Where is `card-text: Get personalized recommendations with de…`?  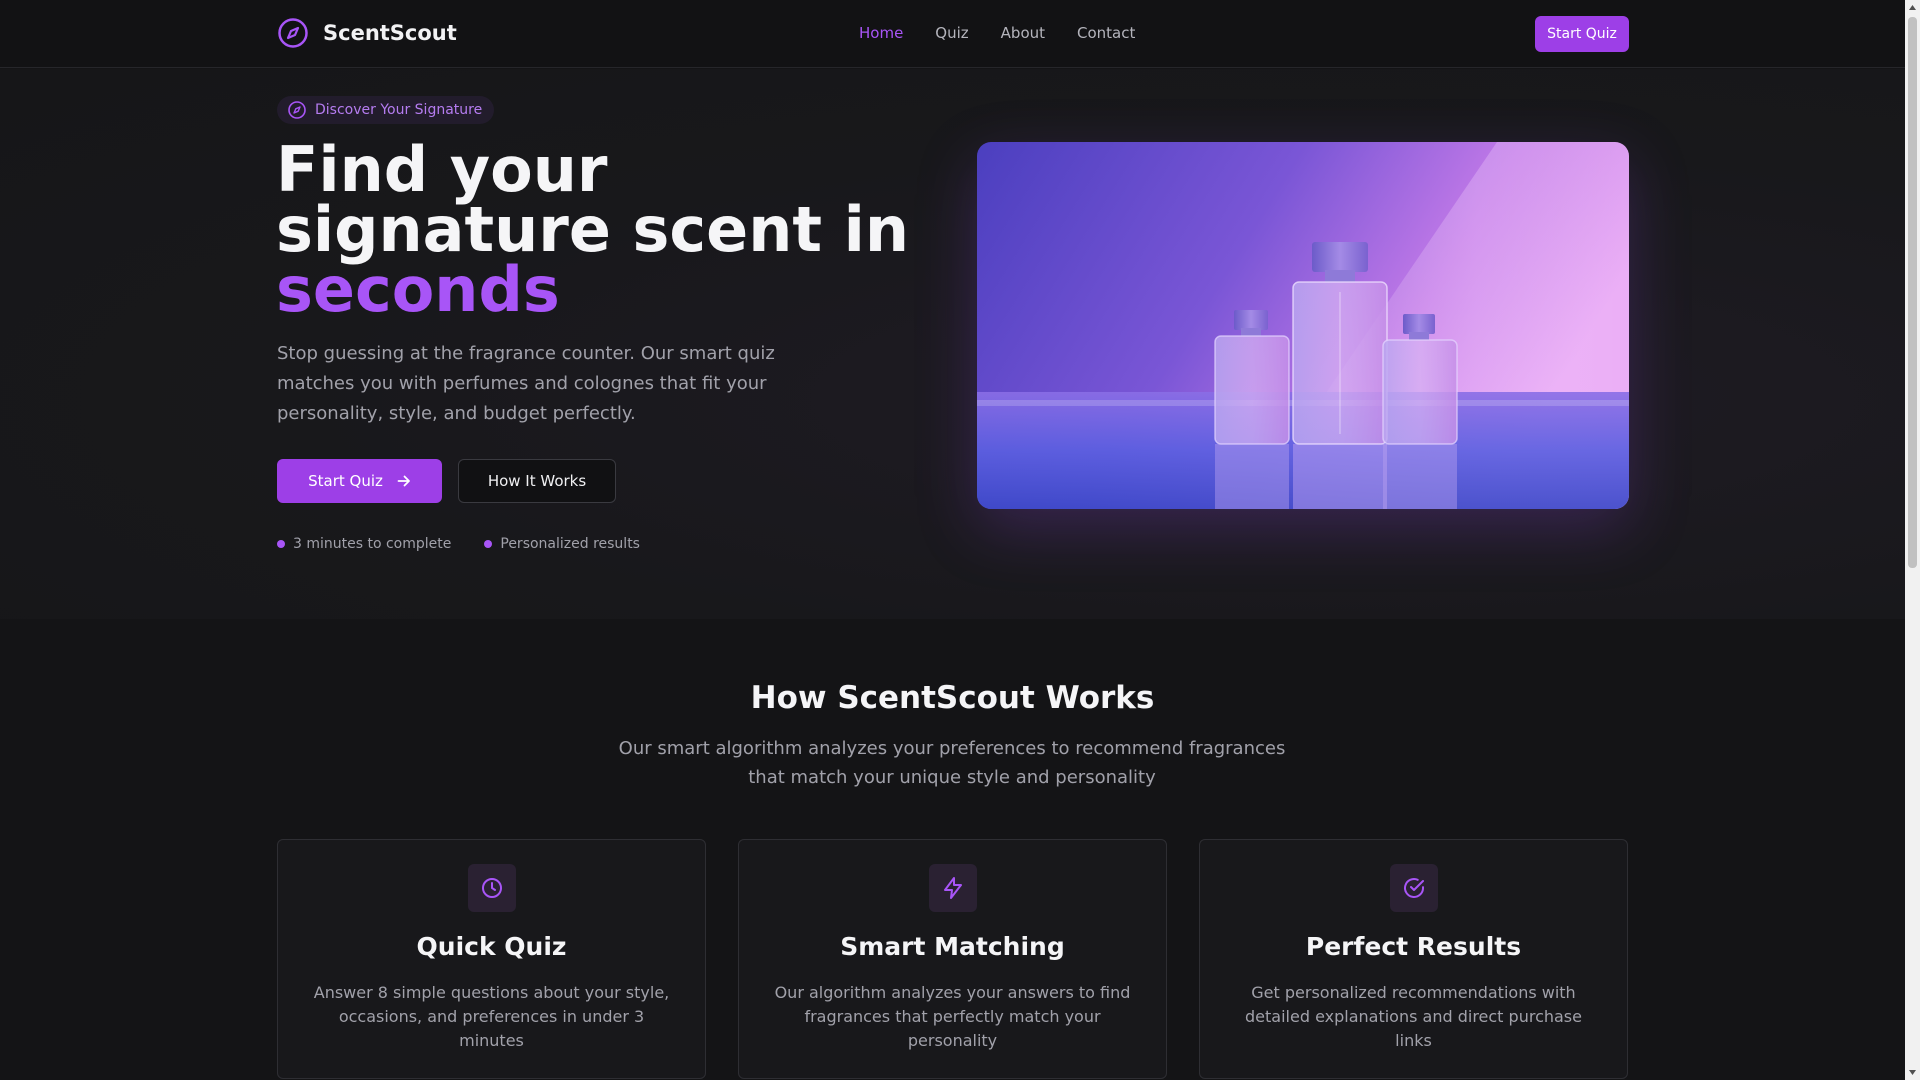 card-text: Get personalized recommendations with de… is located at coordinates (1413, 1016).